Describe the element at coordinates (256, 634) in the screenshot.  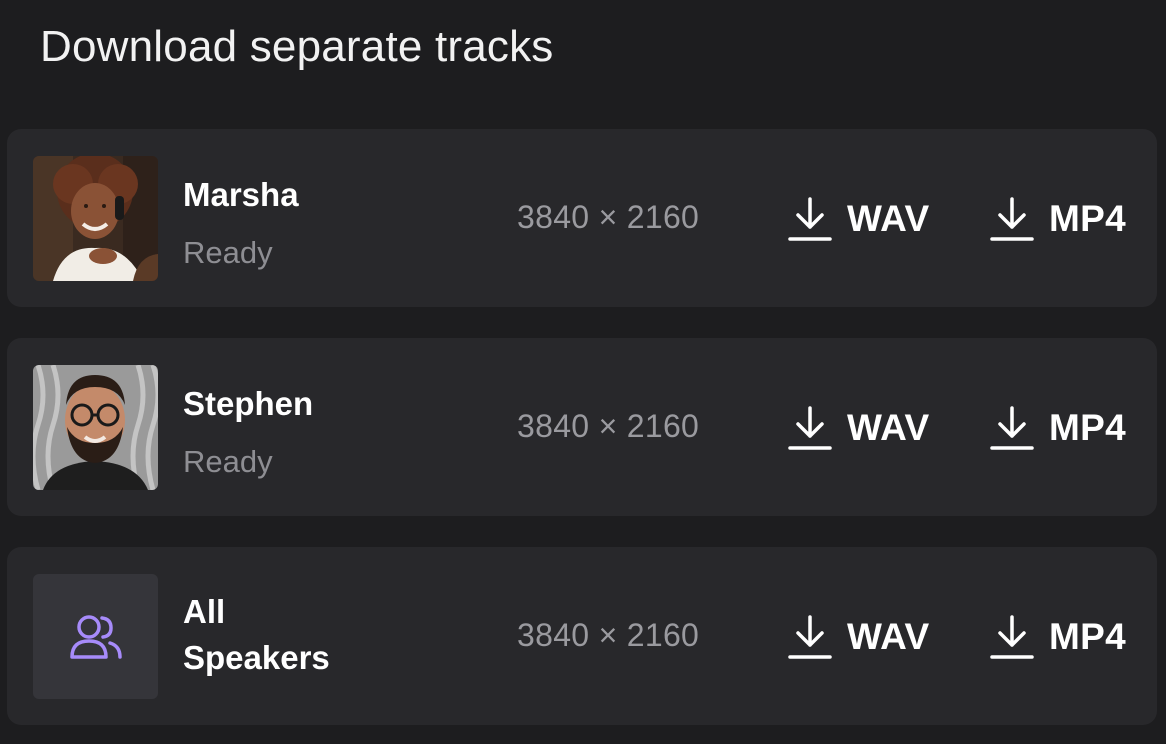
I see `track-name: All Speakers` at that location.